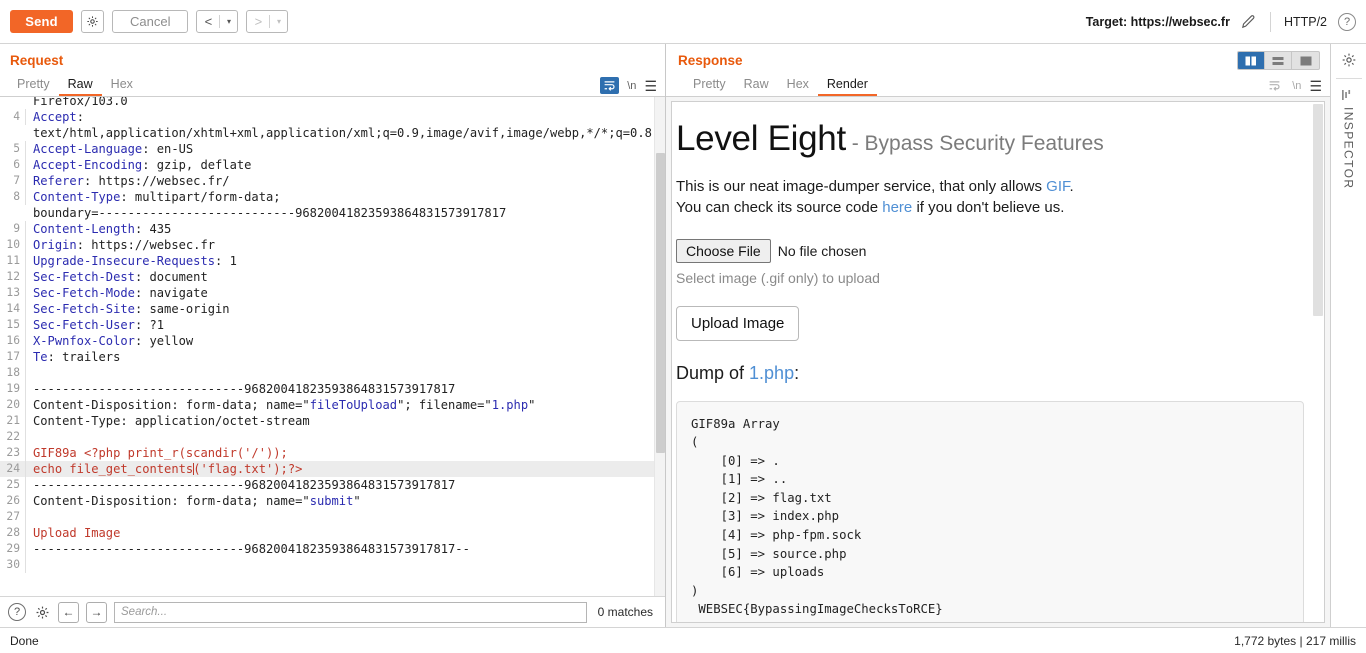 The image size is (1366, 653). I want to click on code-line: 18, so click(332, 373).